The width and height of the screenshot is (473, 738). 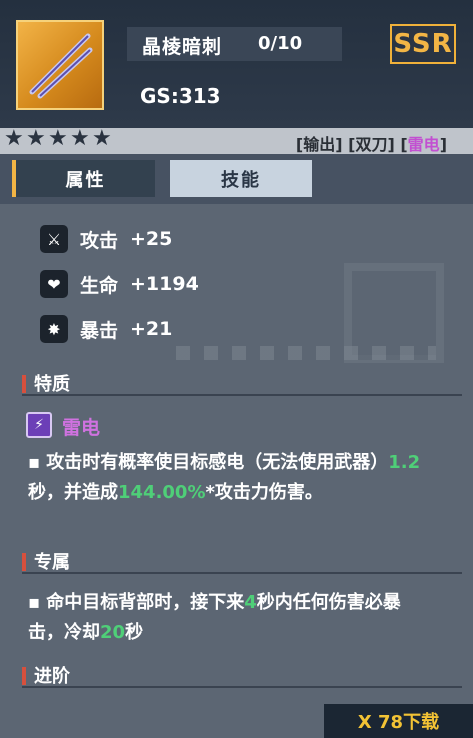 What do you see at coordinates (242, 675) in the screenshot?
I see `section-advance: 进阶` at bounding box center [242, 675].